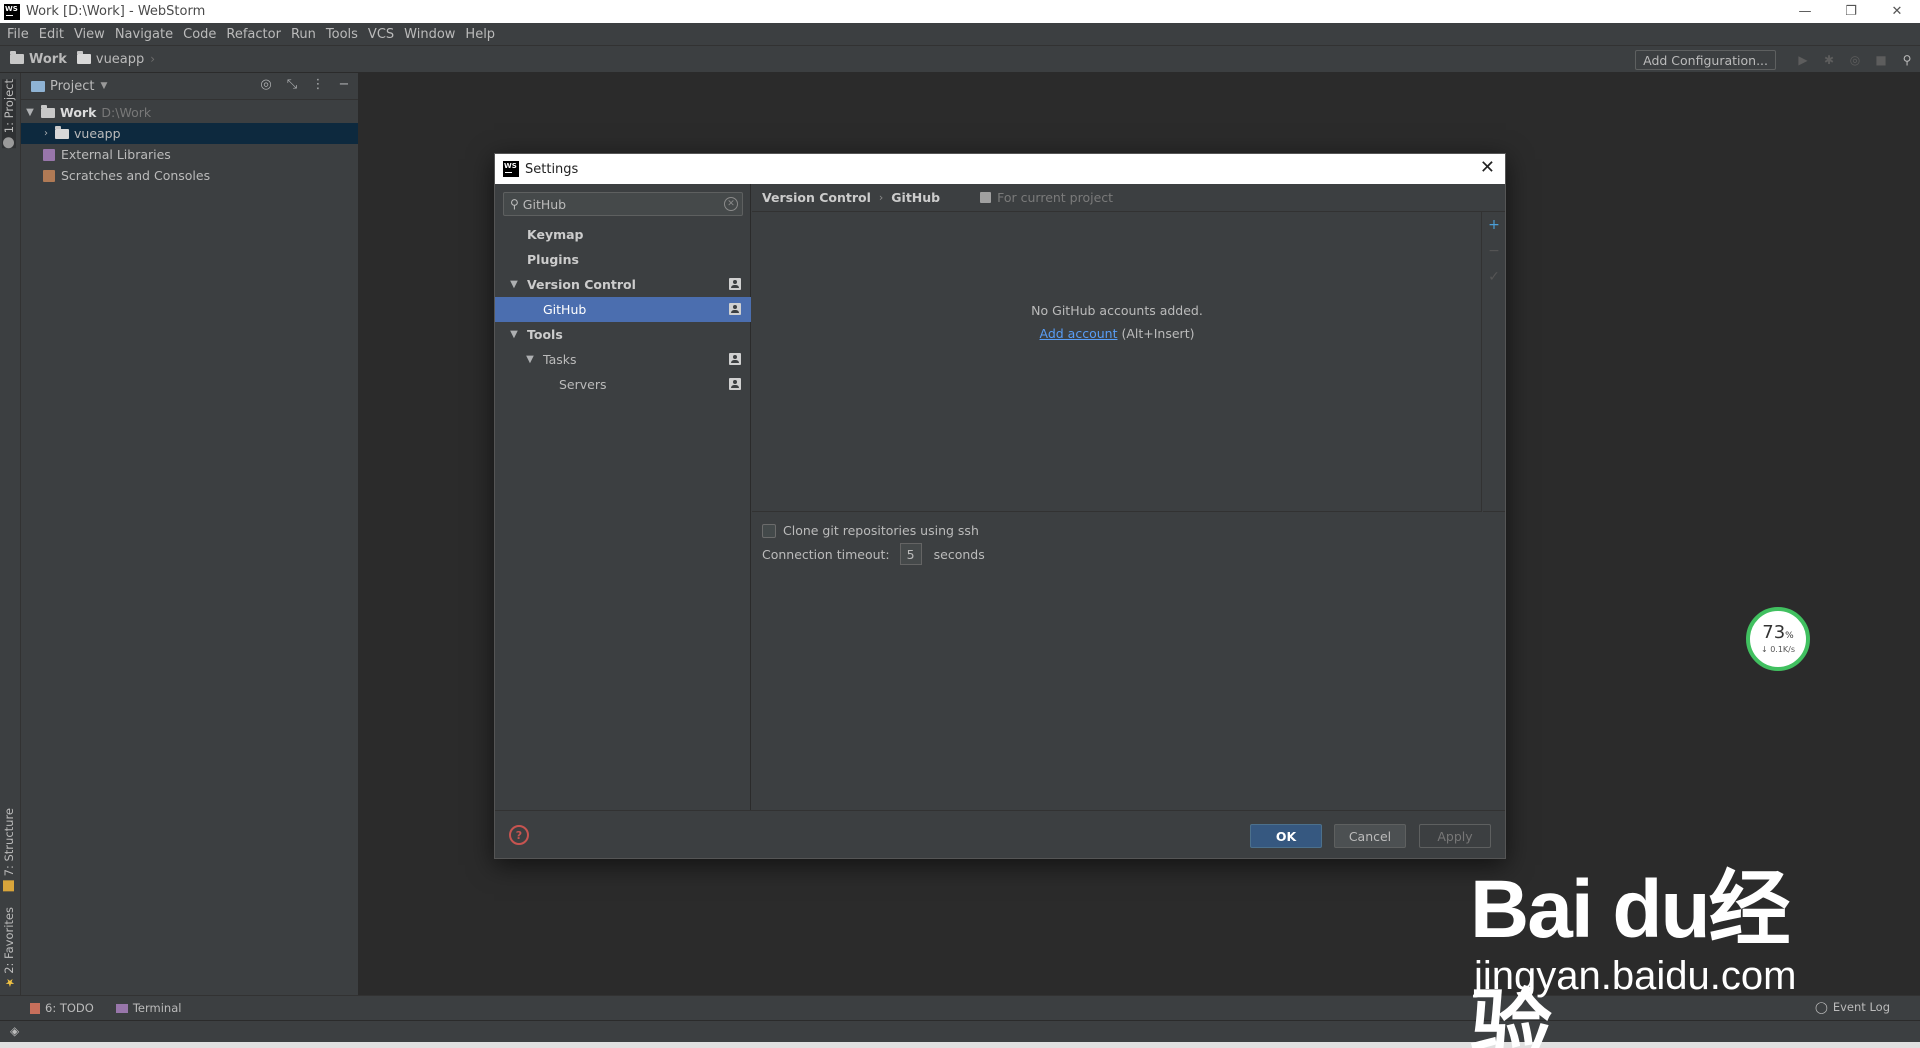 This screenshot has height=1048, width=1920. Describe the element at coordinates (1494, 277) in the screenshot. I see `check-icon: ✓` at that location.